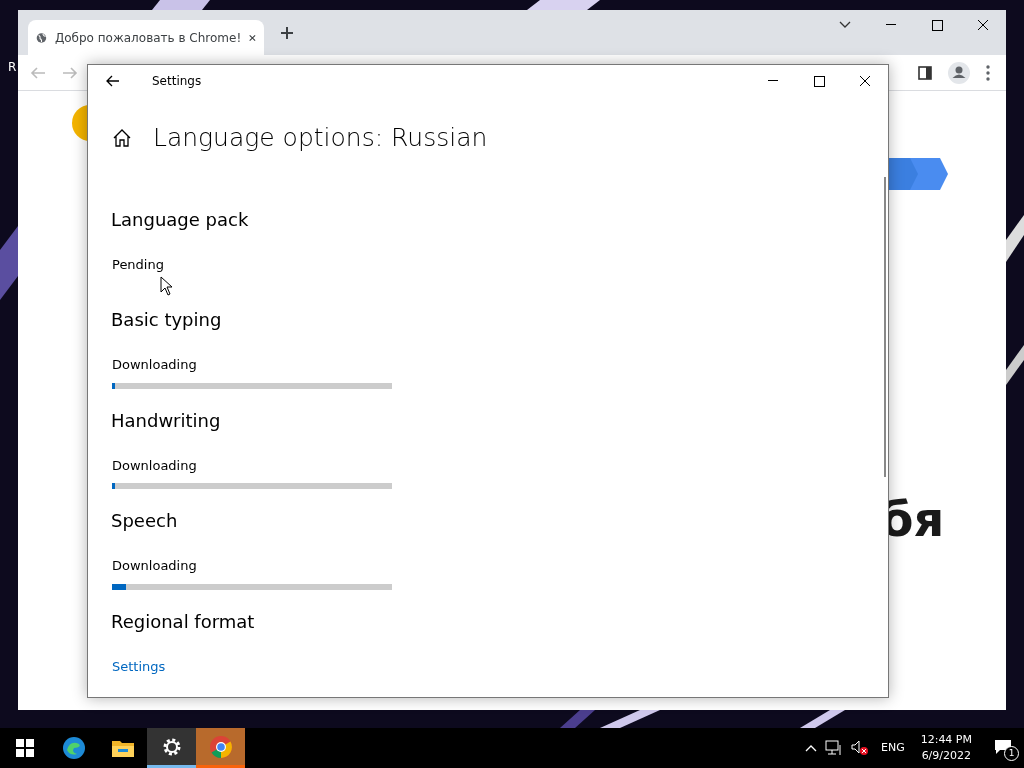 The image size is (1024, 768). Describe the element at coordinates (320, 138) in the screenshot. I see `page-title: Language options: Russian` at that location.